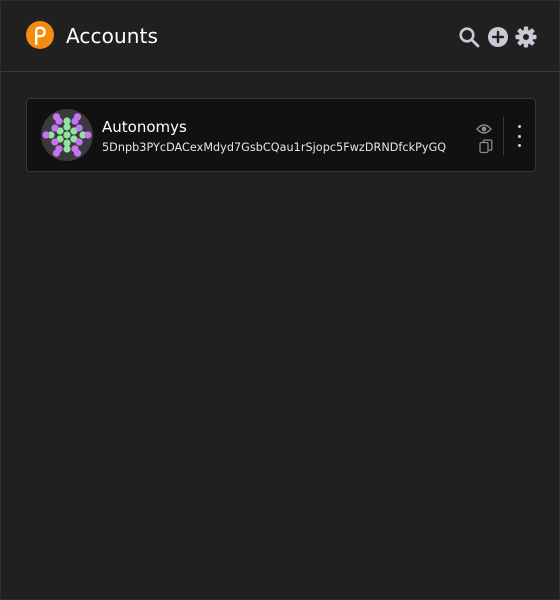 This screenshot has height=600, width=560. I want to click on add-account-button, so click(498, 37).